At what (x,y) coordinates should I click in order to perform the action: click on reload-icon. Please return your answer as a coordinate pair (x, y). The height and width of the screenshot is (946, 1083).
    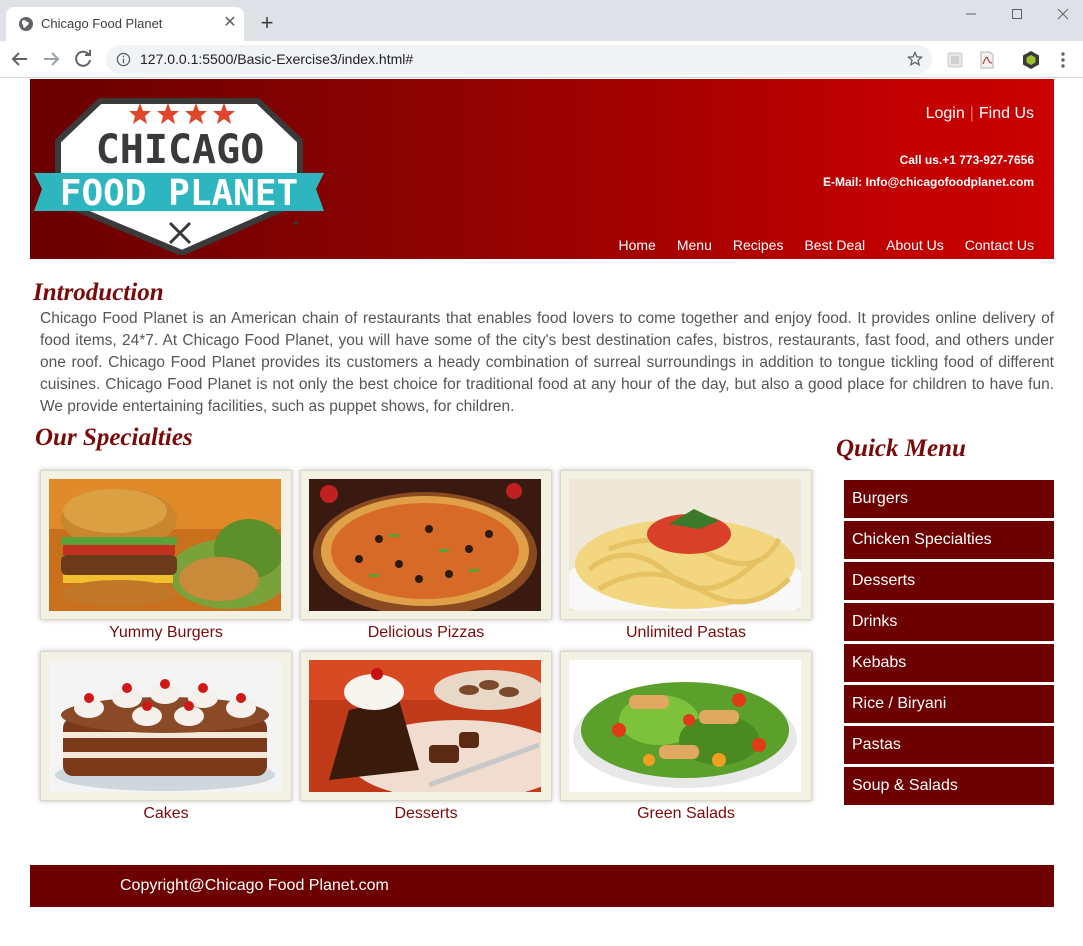
    Looking at the image, I should click on (83, 59).